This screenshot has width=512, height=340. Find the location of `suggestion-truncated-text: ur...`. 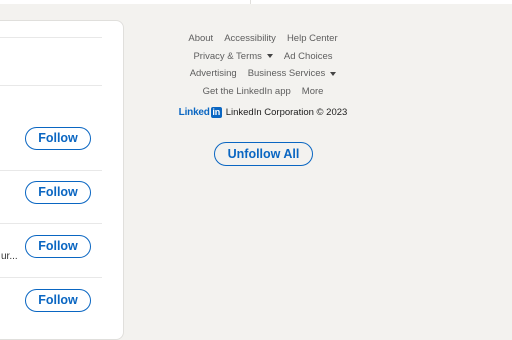

suggestion-truncated-text: ur... is located at coordinates (9, 256).